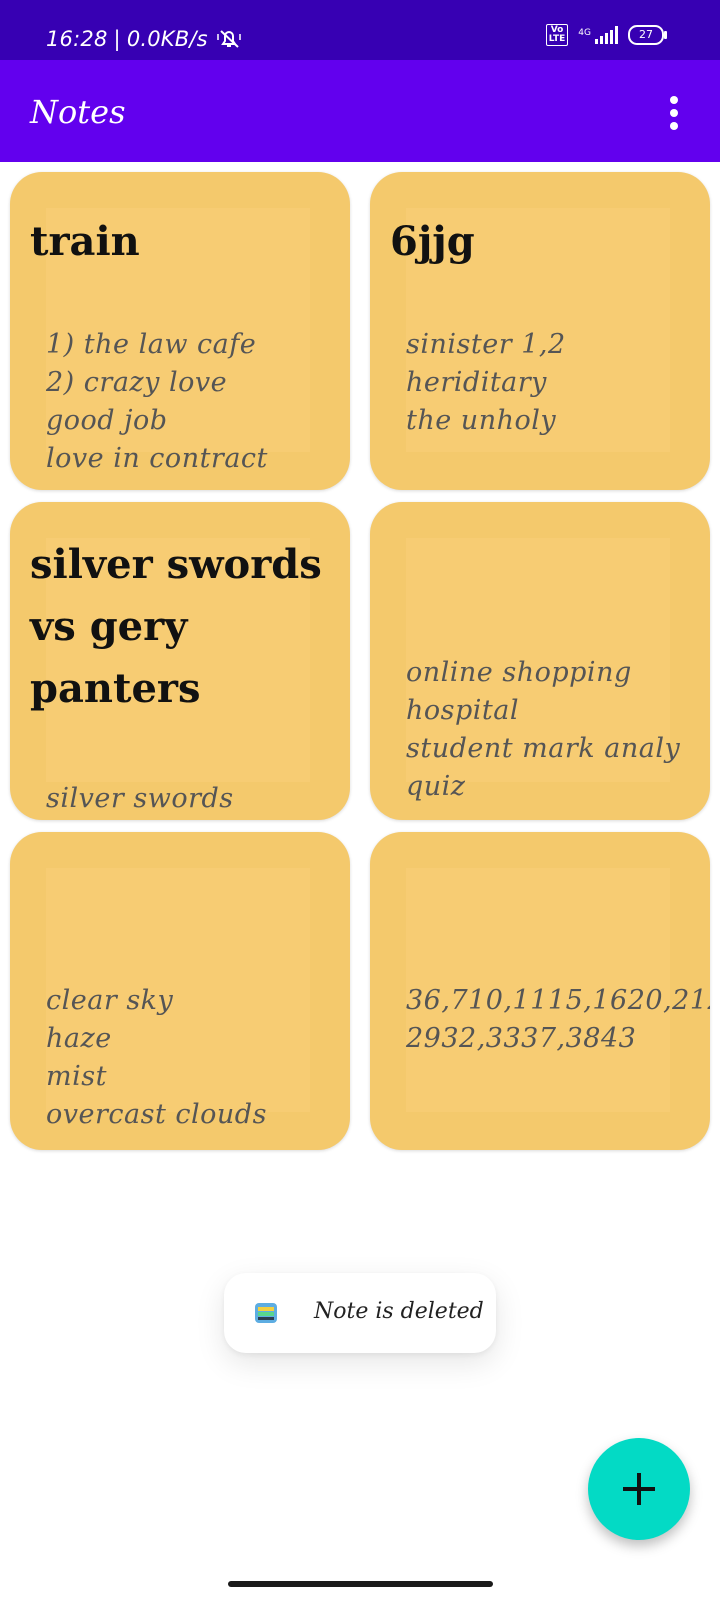 The width and height of the screenshot is (720, 1600). Describe the element at coordinates (85, 241) in the screenshot. I see `note-title: train` at that location.